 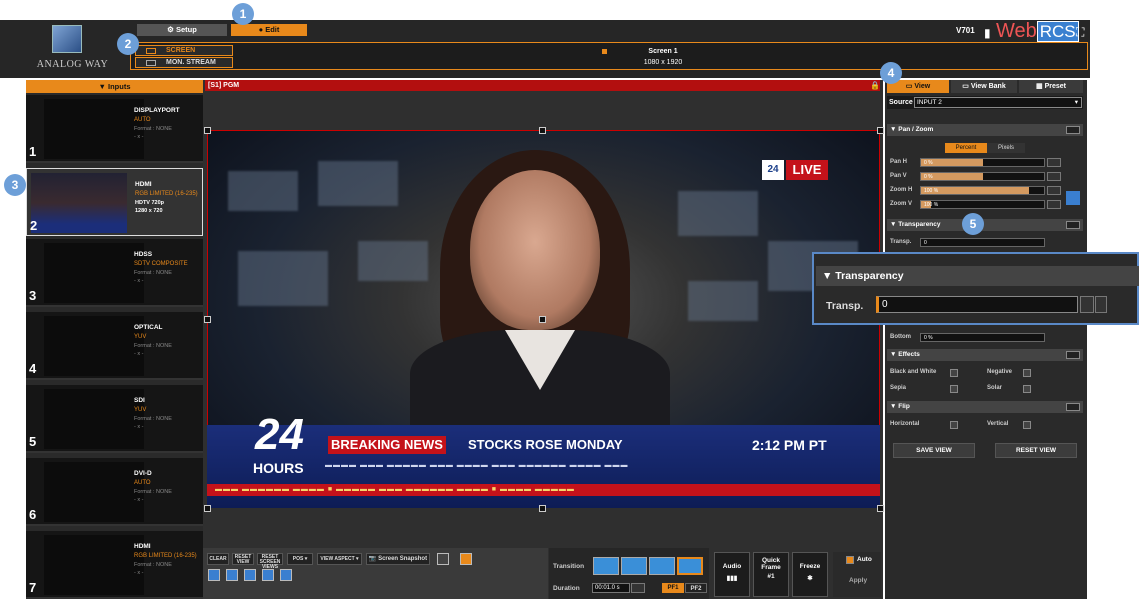 What do you see at coordinates (998, 102) in the screenshot?
I see `source-select: INPUT 2 ▾` at bounding box center [998, 102].